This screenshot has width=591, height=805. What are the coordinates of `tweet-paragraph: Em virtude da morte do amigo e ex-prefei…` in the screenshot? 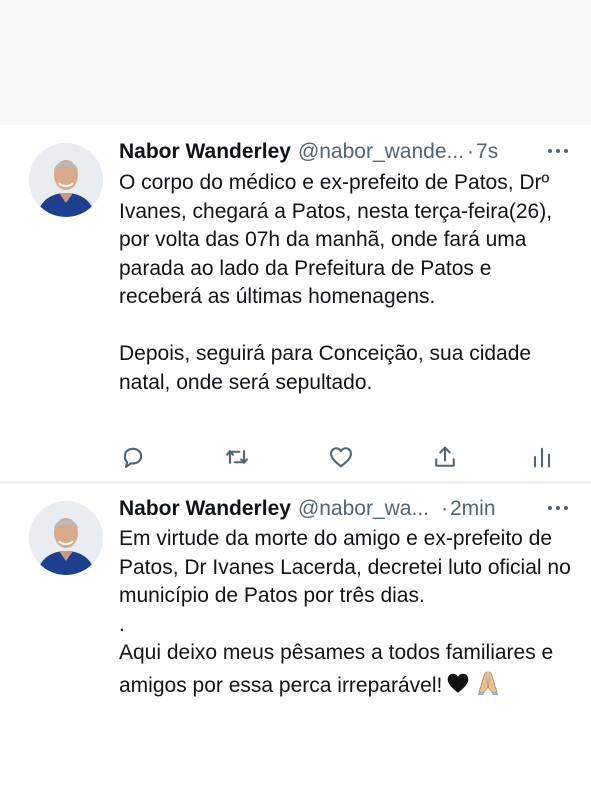 It's located at (345, 567).